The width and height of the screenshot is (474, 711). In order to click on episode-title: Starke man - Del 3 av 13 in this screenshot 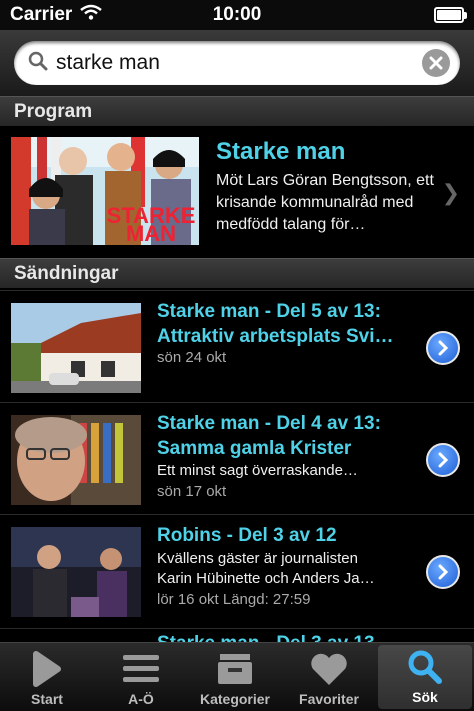, I will do `click(266, 637)`.